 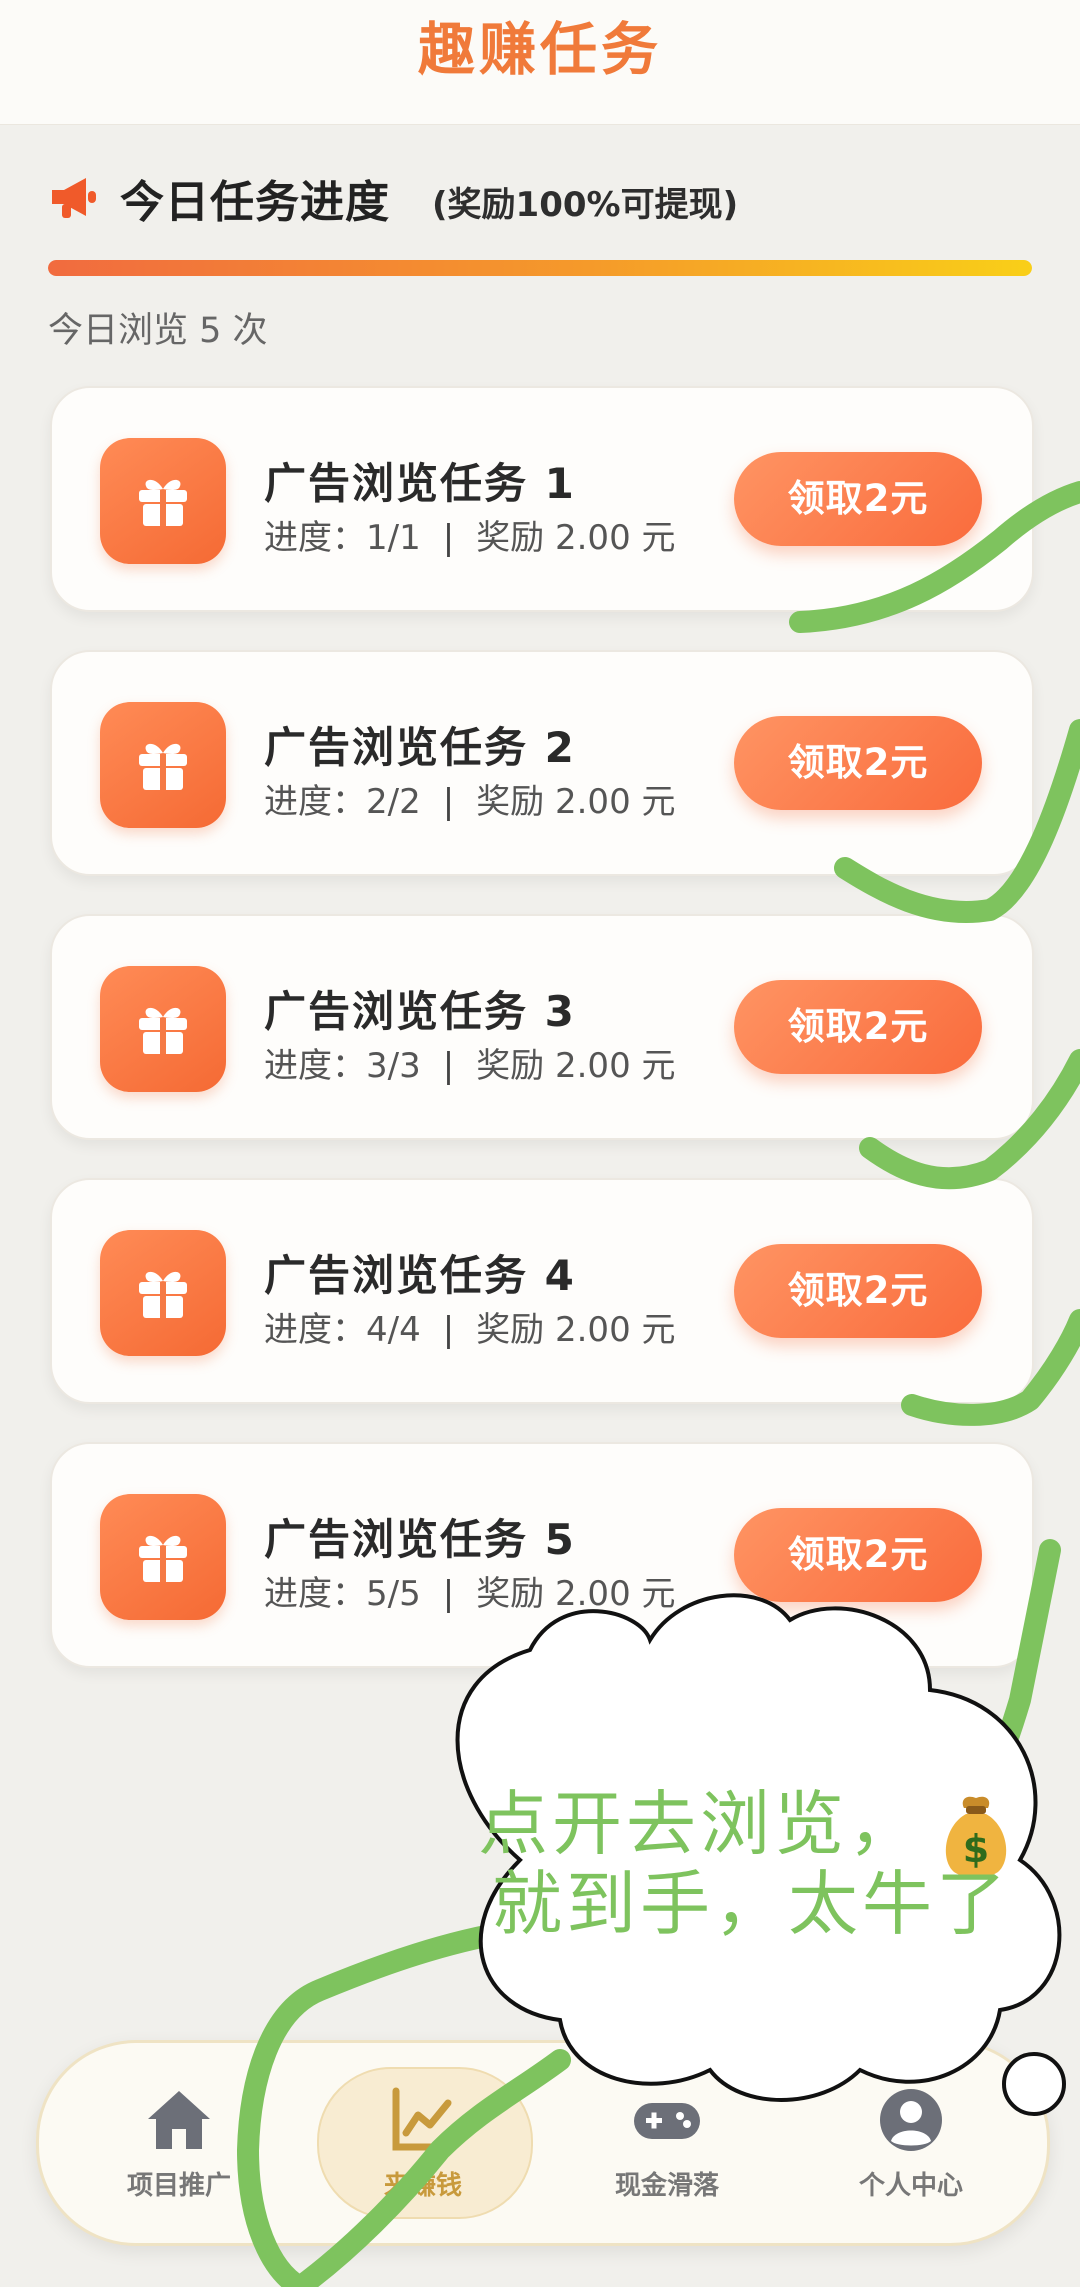 I want to click on user-icon, so click(x=911, y=2120).